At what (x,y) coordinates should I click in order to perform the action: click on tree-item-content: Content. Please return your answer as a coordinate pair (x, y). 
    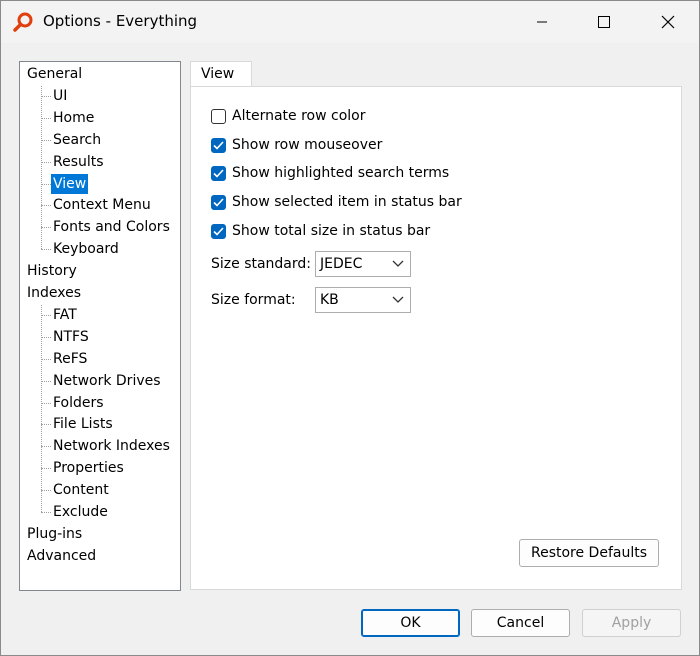
    Looking at the image, I should click on (81, 490).